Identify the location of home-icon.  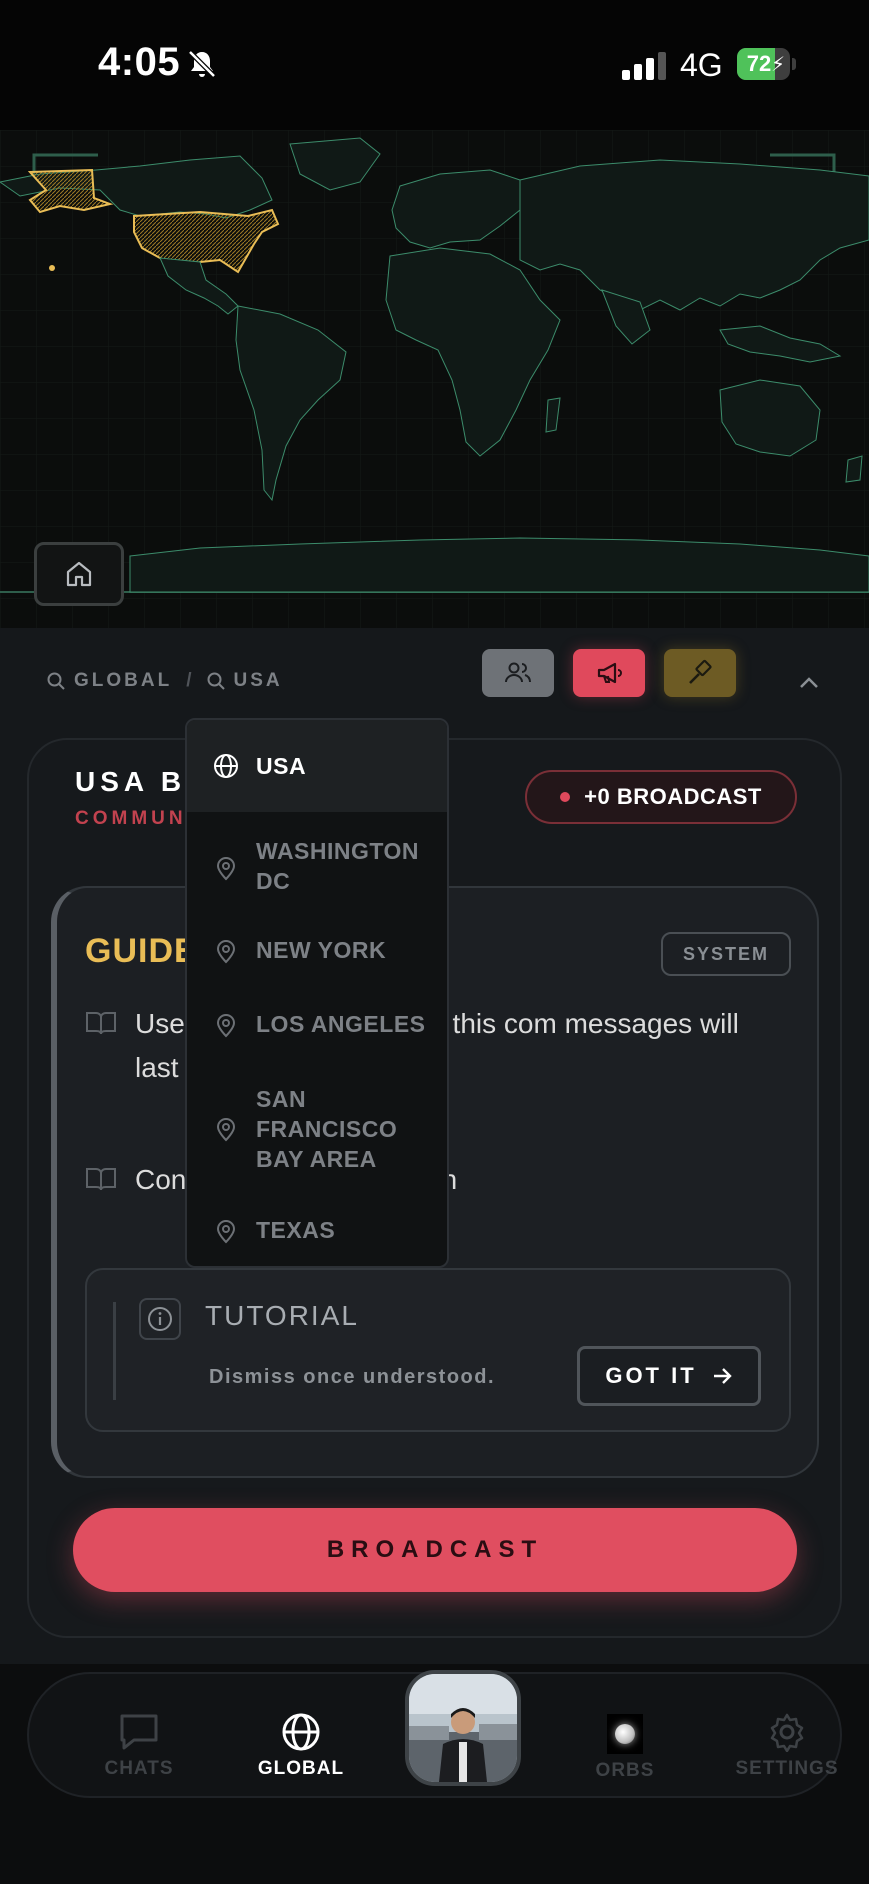
(79, 574).